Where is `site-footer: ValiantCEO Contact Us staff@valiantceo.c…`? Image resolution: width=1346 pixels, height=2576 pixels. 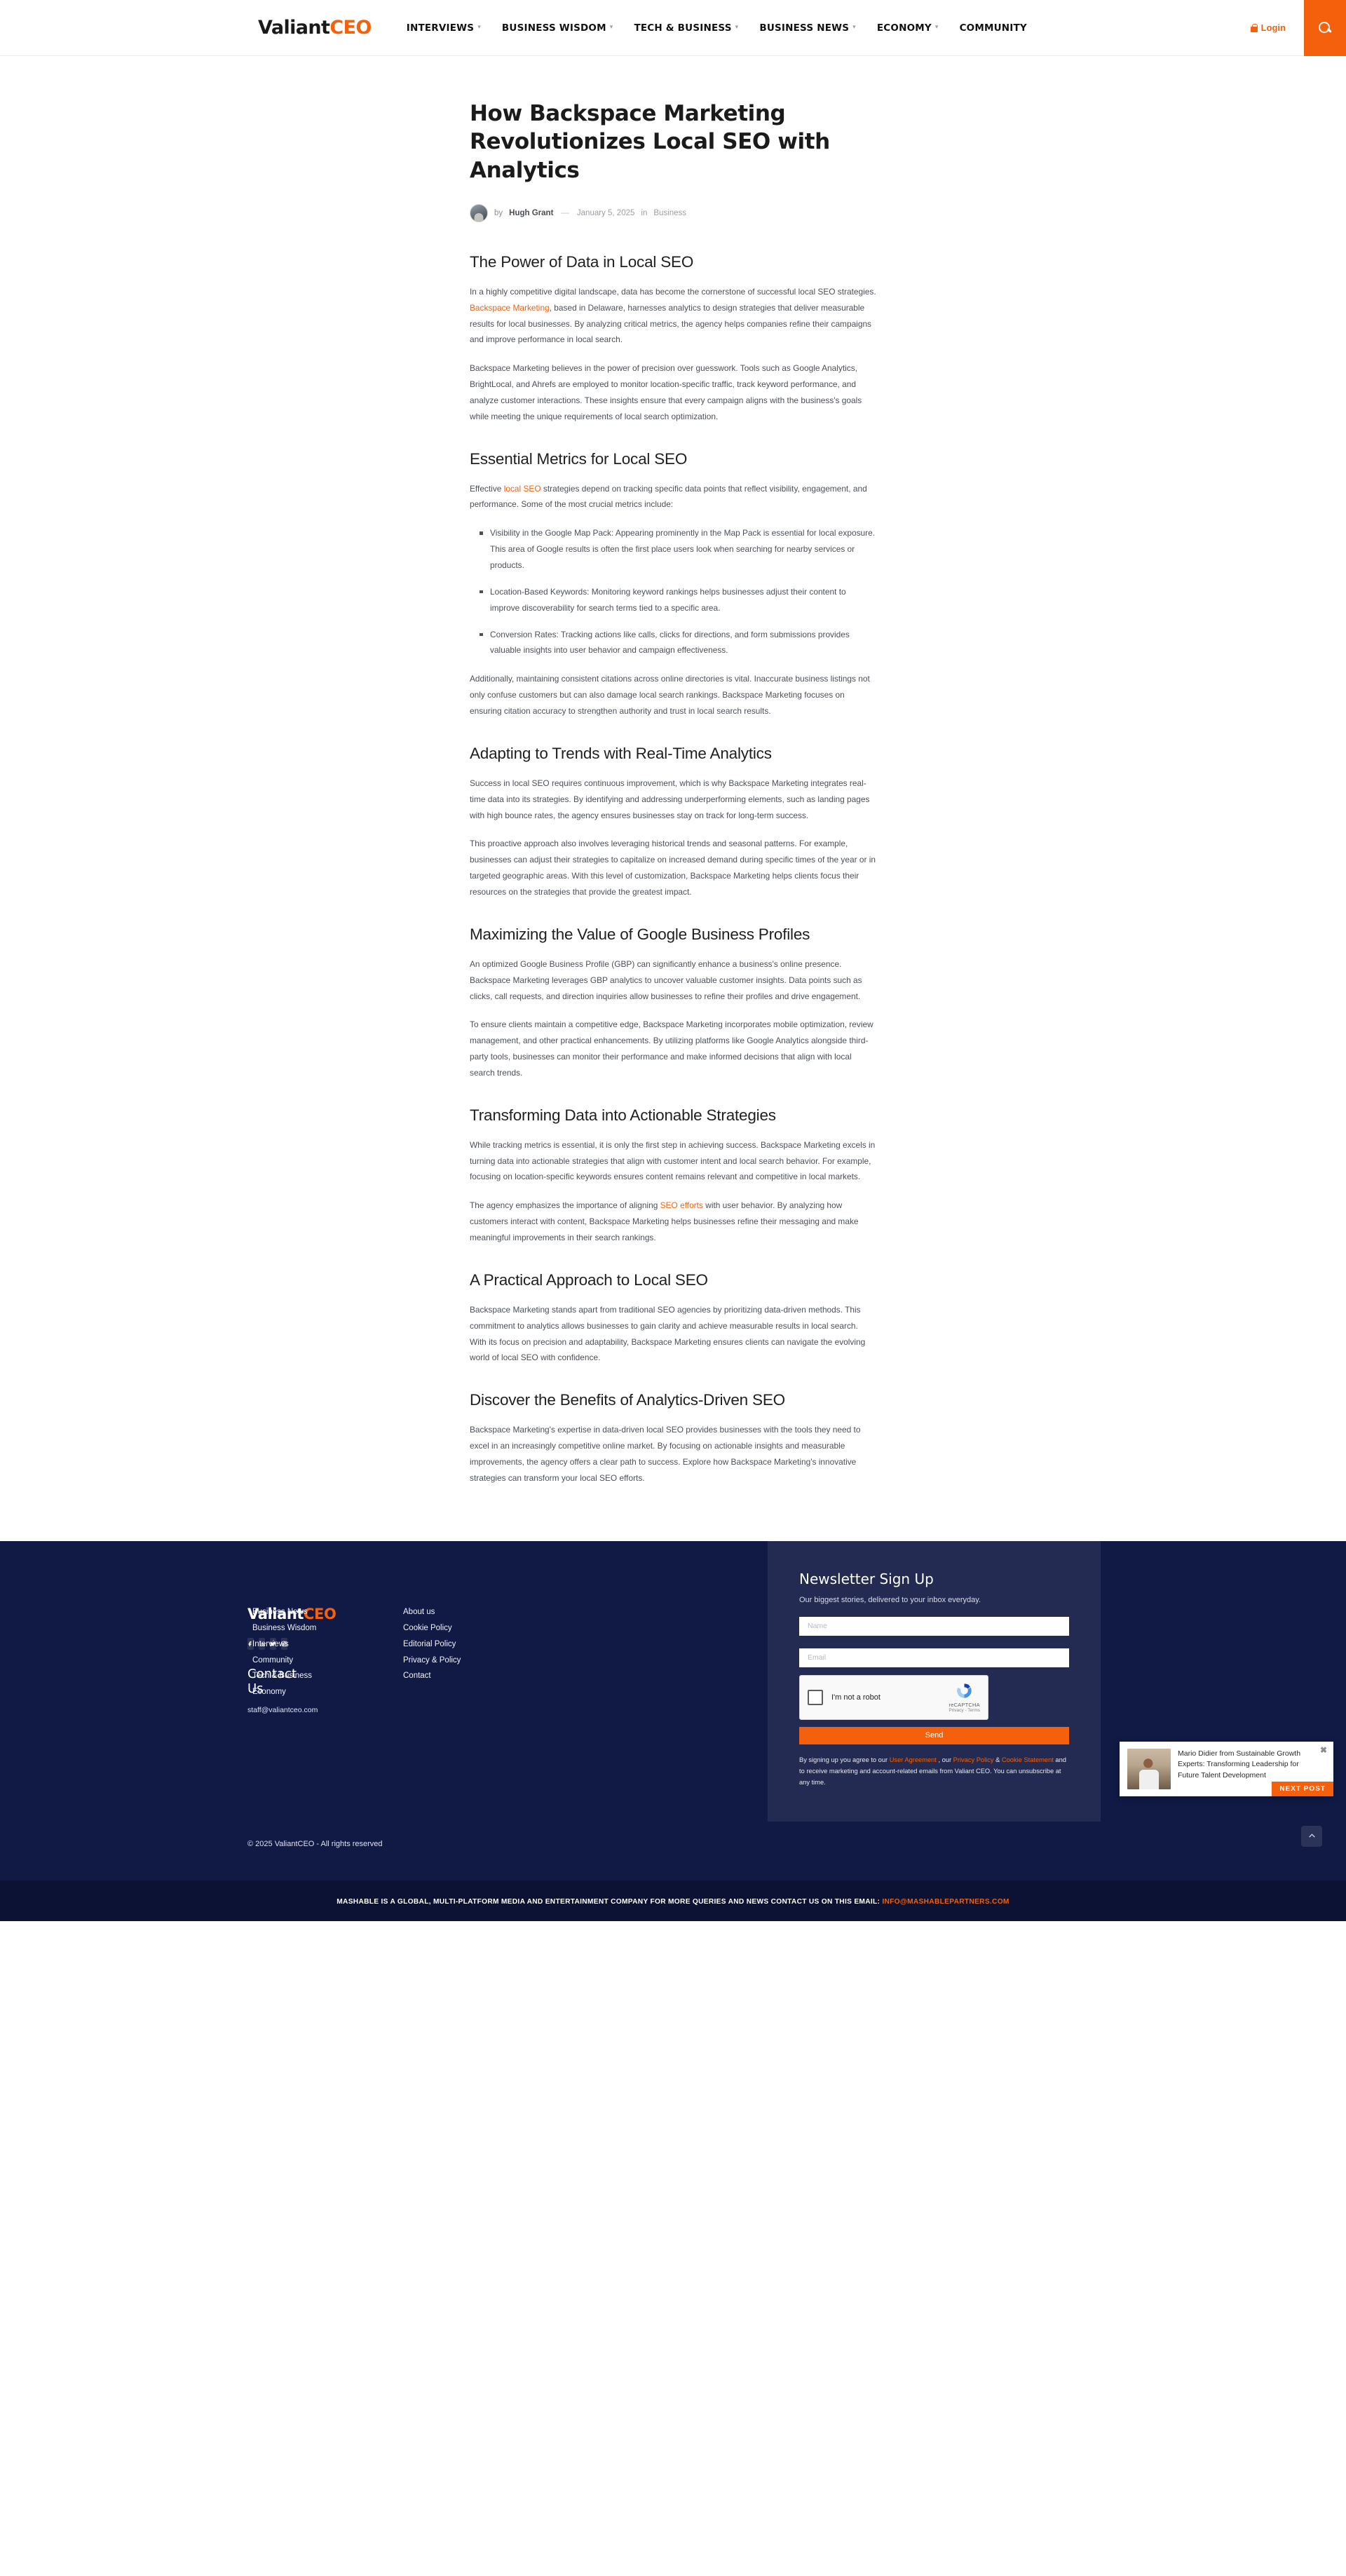 site-footer: ValiantCEO Contact Us staff@valiantceo.c… is located at coordinates (673, 1710).